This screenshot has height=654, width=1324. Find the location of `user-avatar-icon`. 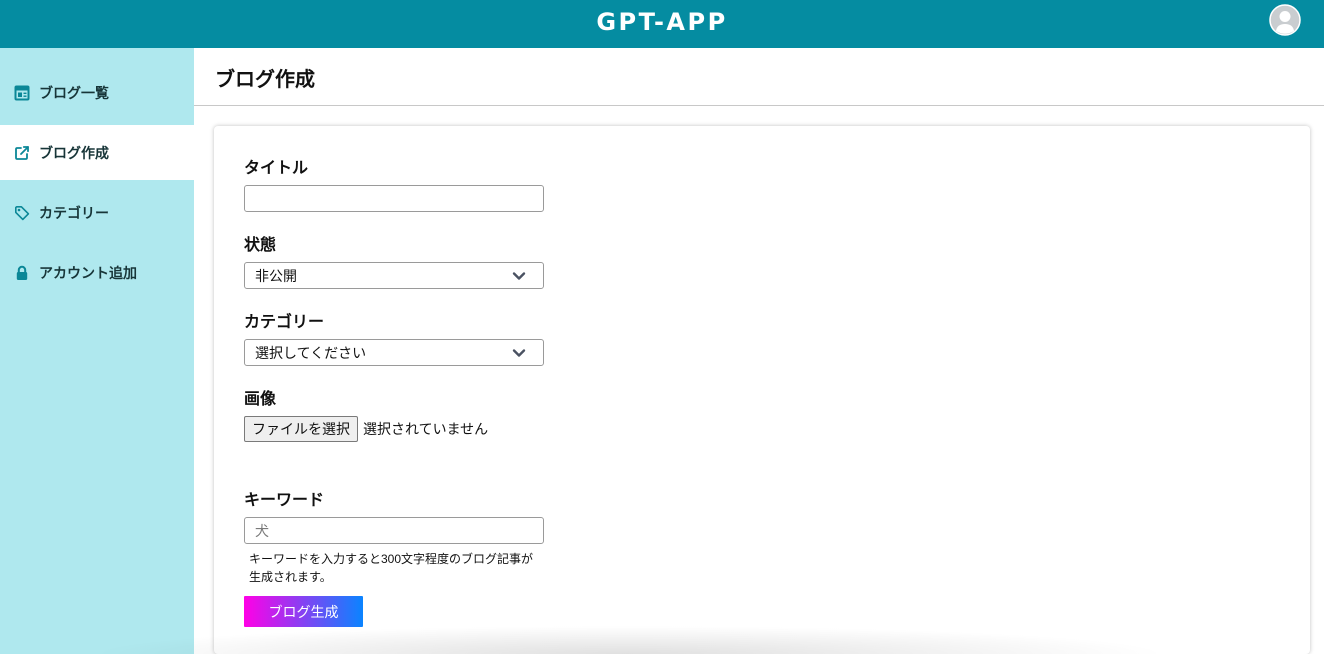

user-avatar-icon is located at coordinates (1285, 20).